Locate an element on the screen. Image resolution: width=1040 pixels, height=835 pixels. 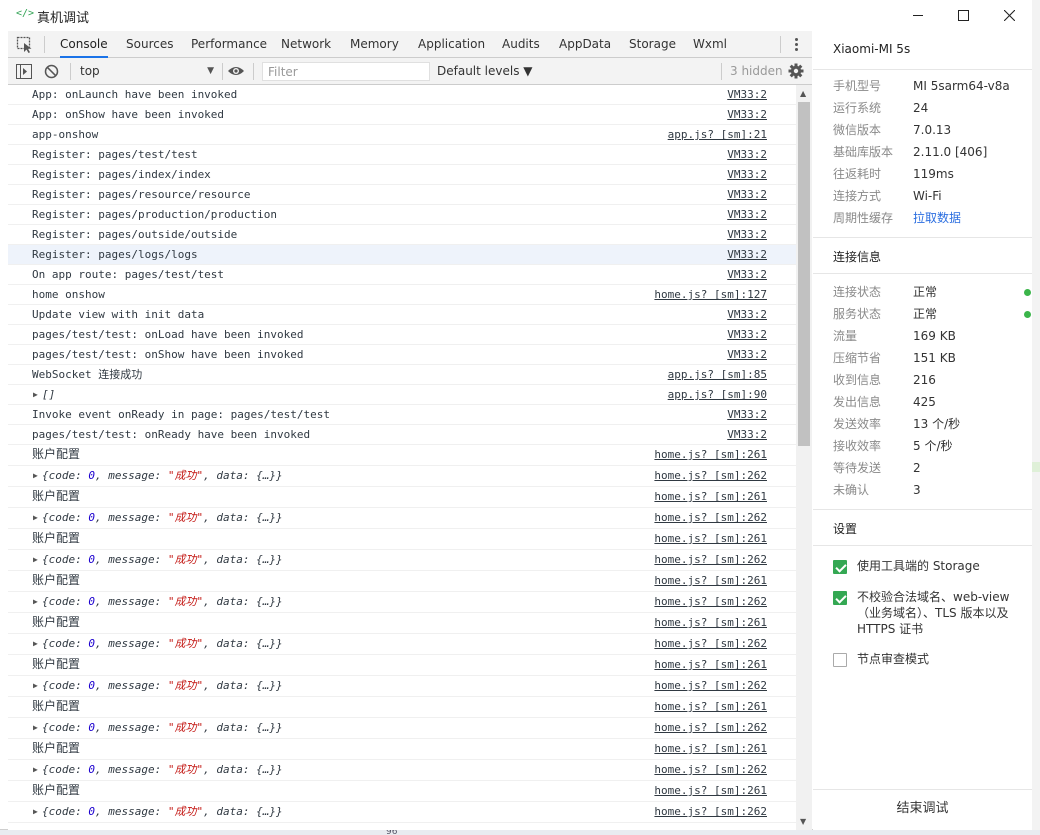
eye-icon is located at coordinates (236, 71).